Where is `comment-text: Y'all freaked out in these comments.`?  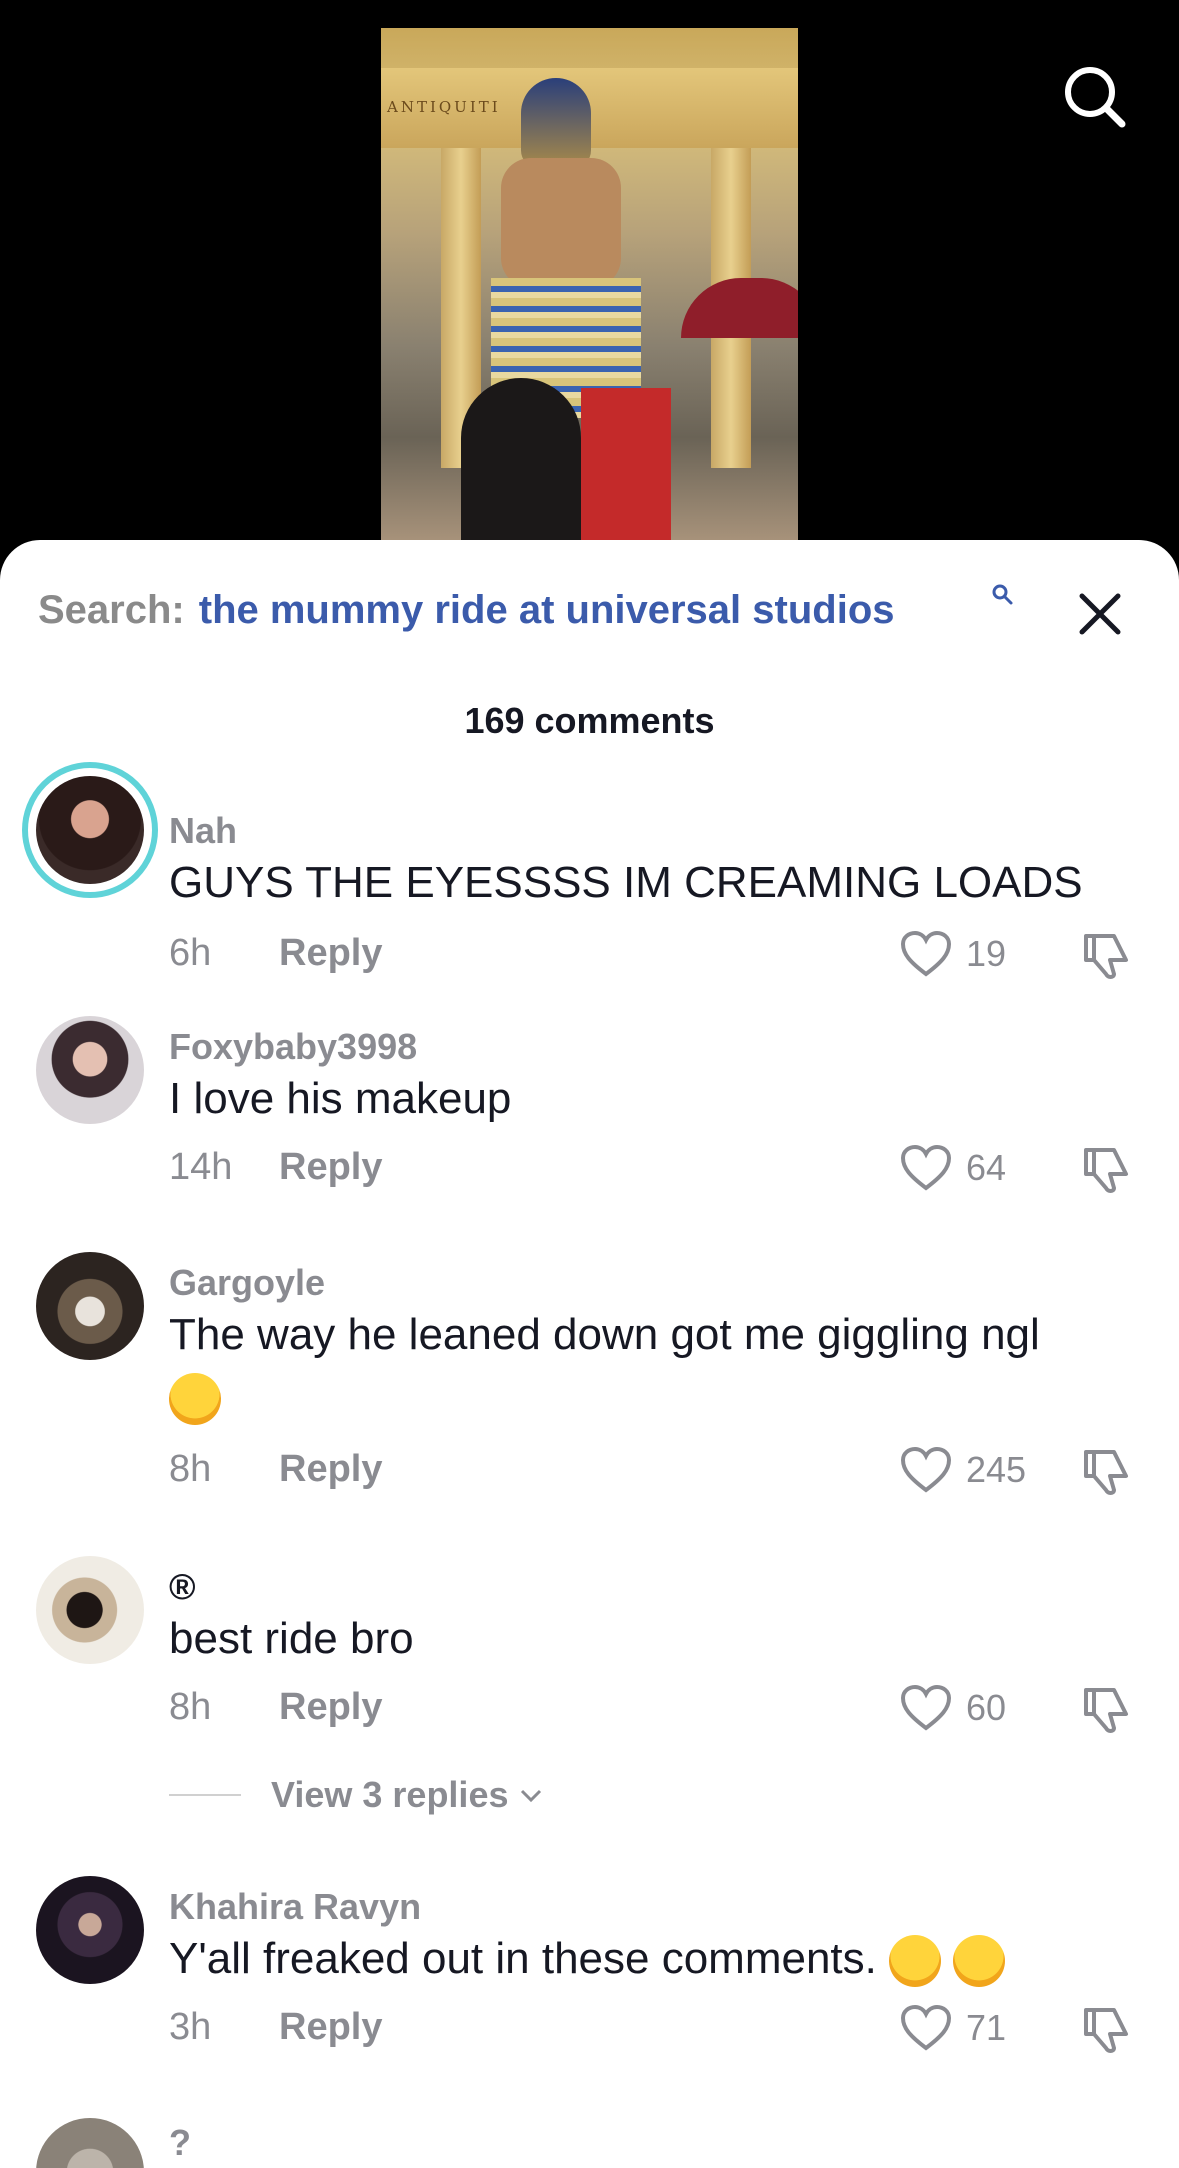
comment-text: Y'all freaked out in these comments. is located at coordinates (649, 1959).